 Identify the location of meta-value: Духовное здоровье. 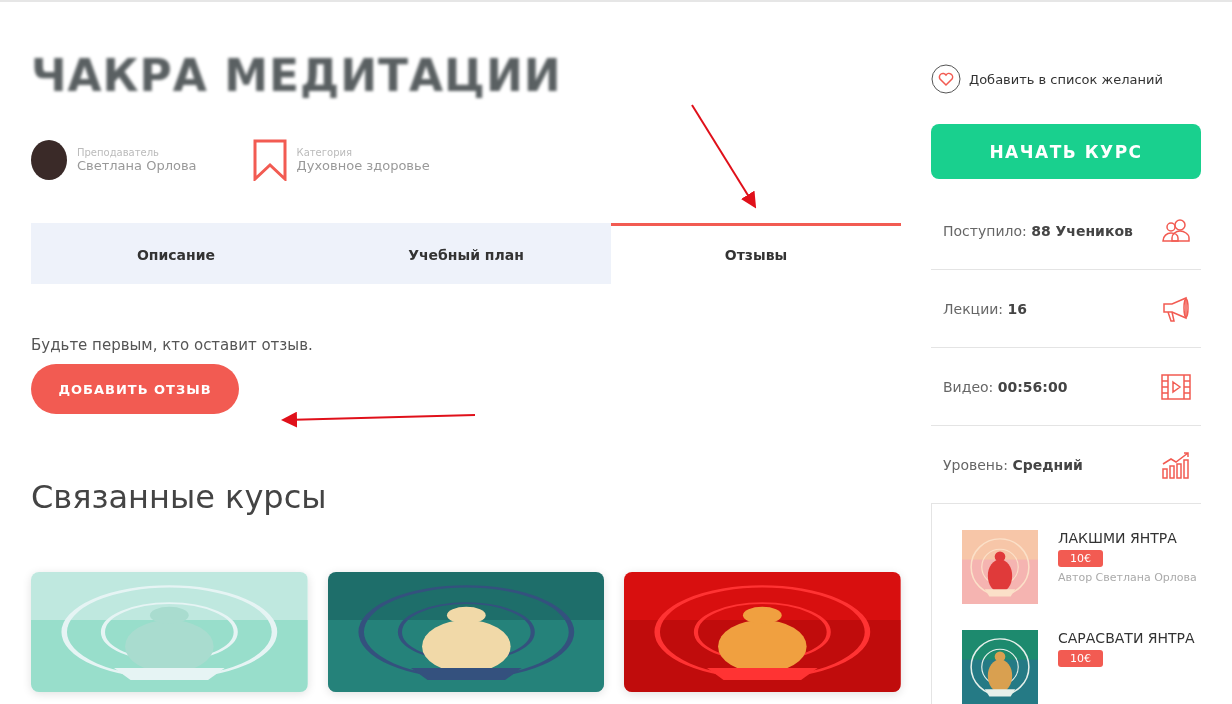
(363, 165).